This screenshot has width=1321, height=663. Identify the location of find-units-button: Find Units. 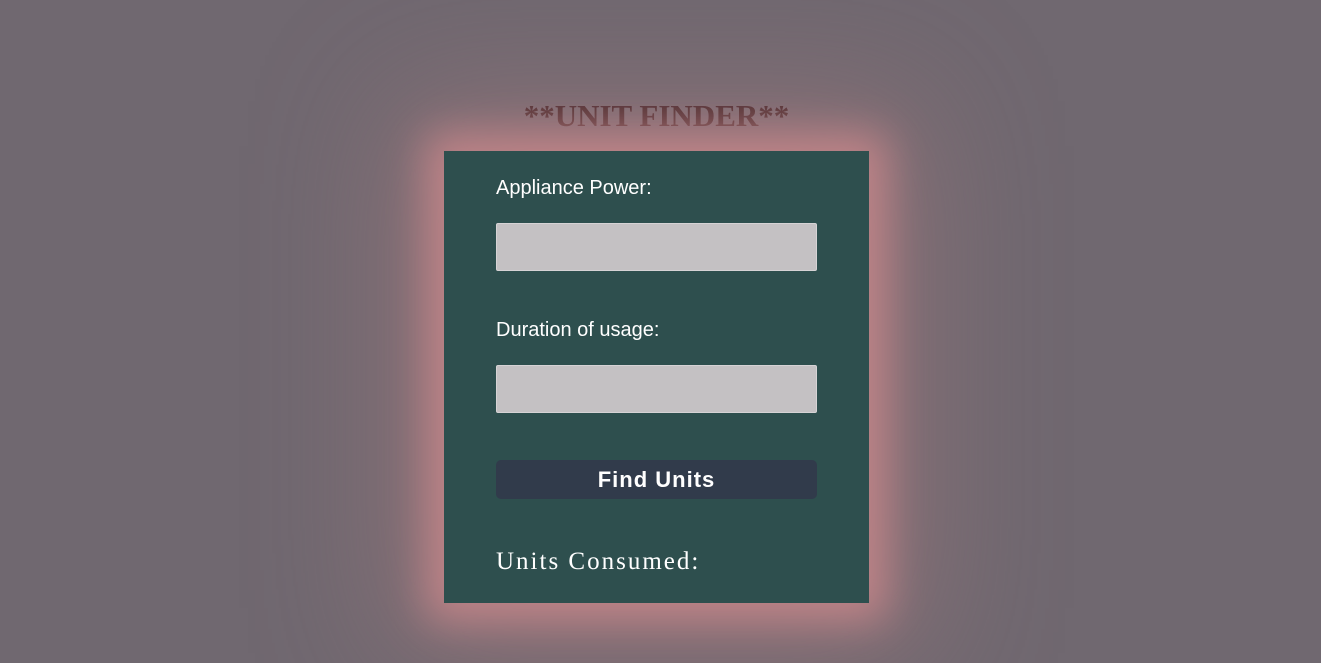
(656, 479).